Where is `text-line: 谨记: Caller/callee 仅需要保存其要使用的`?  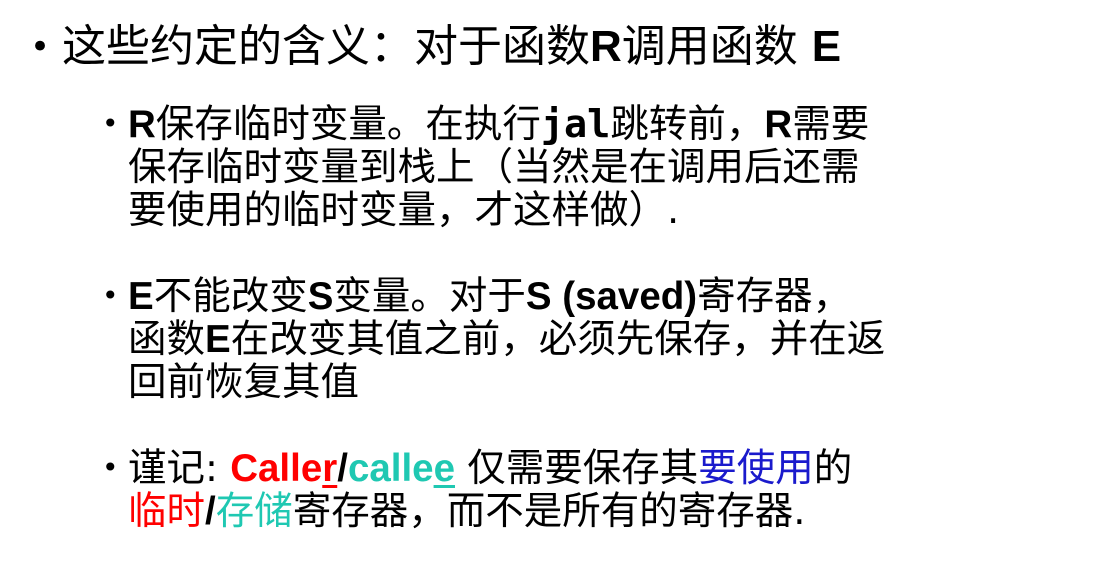
text-line: 谨记: Caller/callee 仅需要保存其要使用的 is located at coordinates (490, 468).